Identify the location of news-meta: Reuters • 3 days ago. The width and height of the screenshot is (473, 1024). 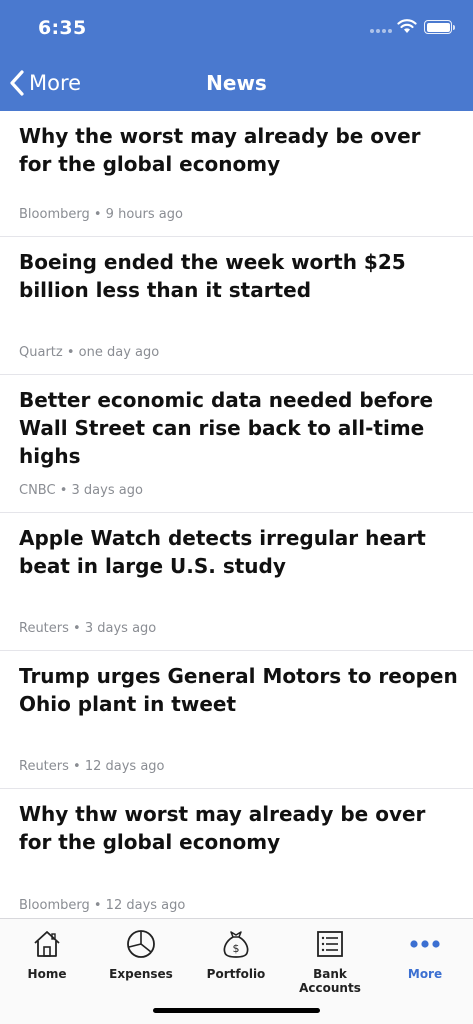
(88, 628).